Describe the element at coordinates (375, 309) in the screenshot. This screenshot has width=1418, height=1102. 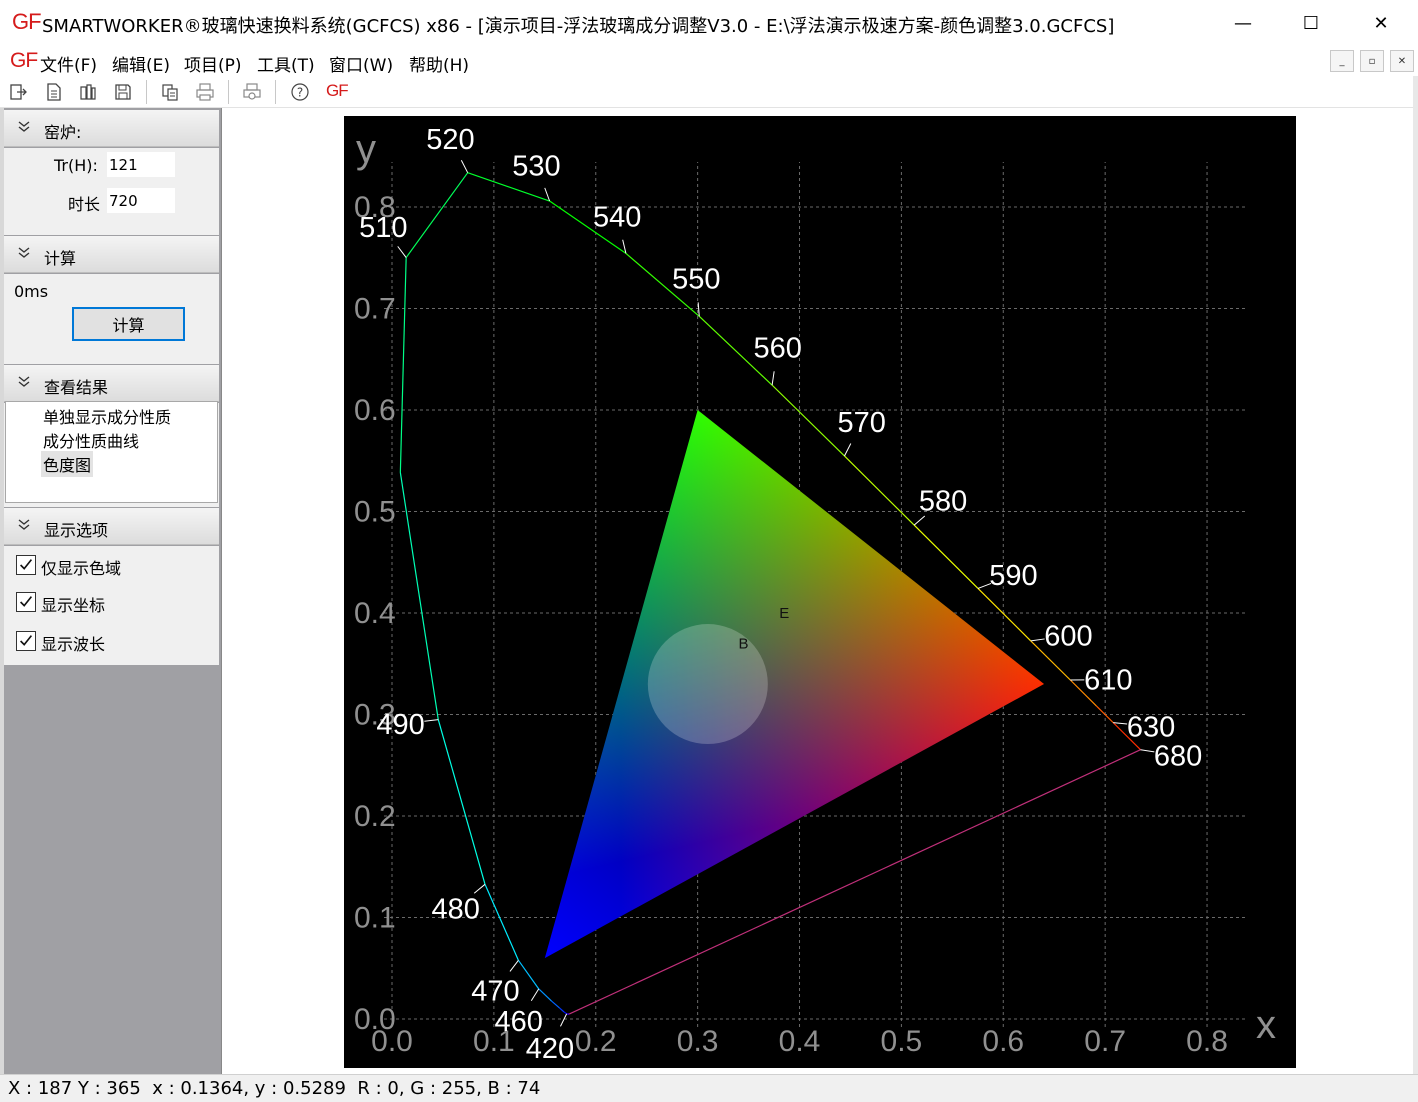
I see `y-tick-label: 0.7` at that location.